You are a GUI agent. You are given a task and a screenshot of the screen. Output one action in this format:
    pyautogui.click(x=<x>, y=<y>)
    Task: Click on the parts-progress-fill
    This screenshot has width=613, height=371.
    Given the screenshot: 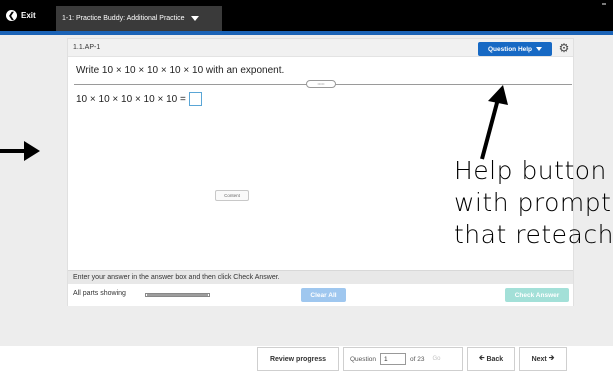 What is the action you would take?
    pyautogui.click(x=177, y=295)
    